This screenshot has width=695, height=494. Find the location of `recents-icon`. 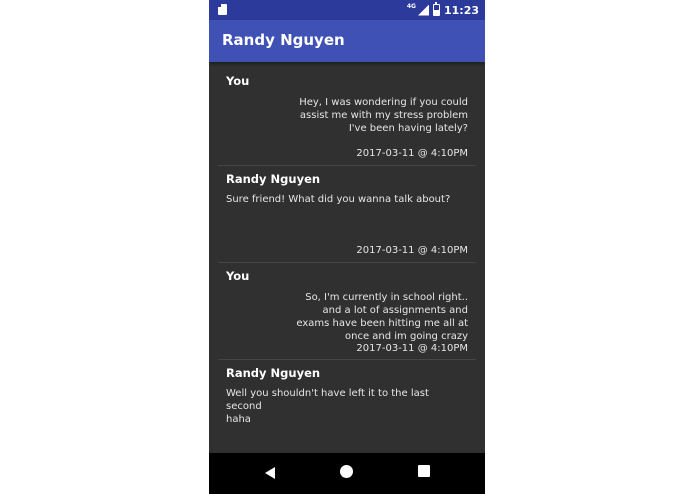

recents-icon is located at coordinates (424, 471).